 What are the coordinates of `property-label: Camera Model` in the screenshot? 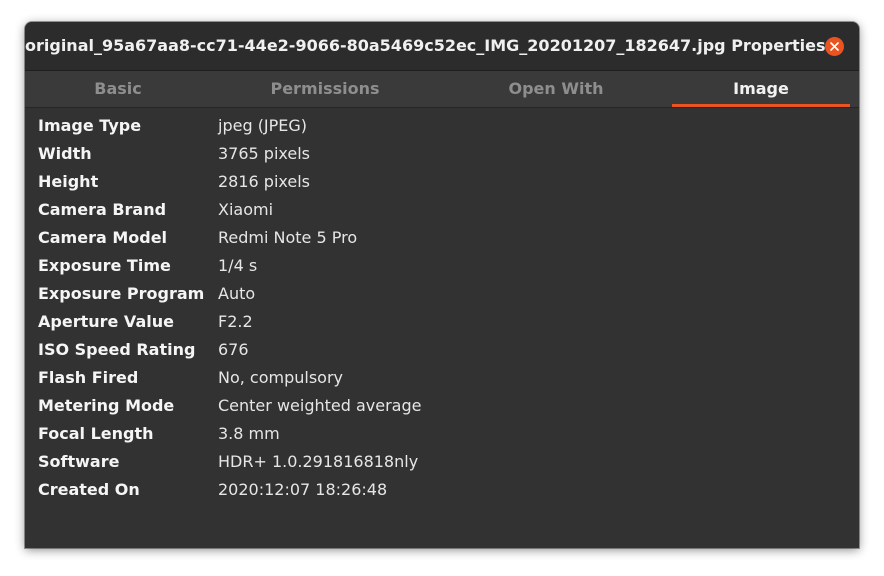 It's located at (103, 237).